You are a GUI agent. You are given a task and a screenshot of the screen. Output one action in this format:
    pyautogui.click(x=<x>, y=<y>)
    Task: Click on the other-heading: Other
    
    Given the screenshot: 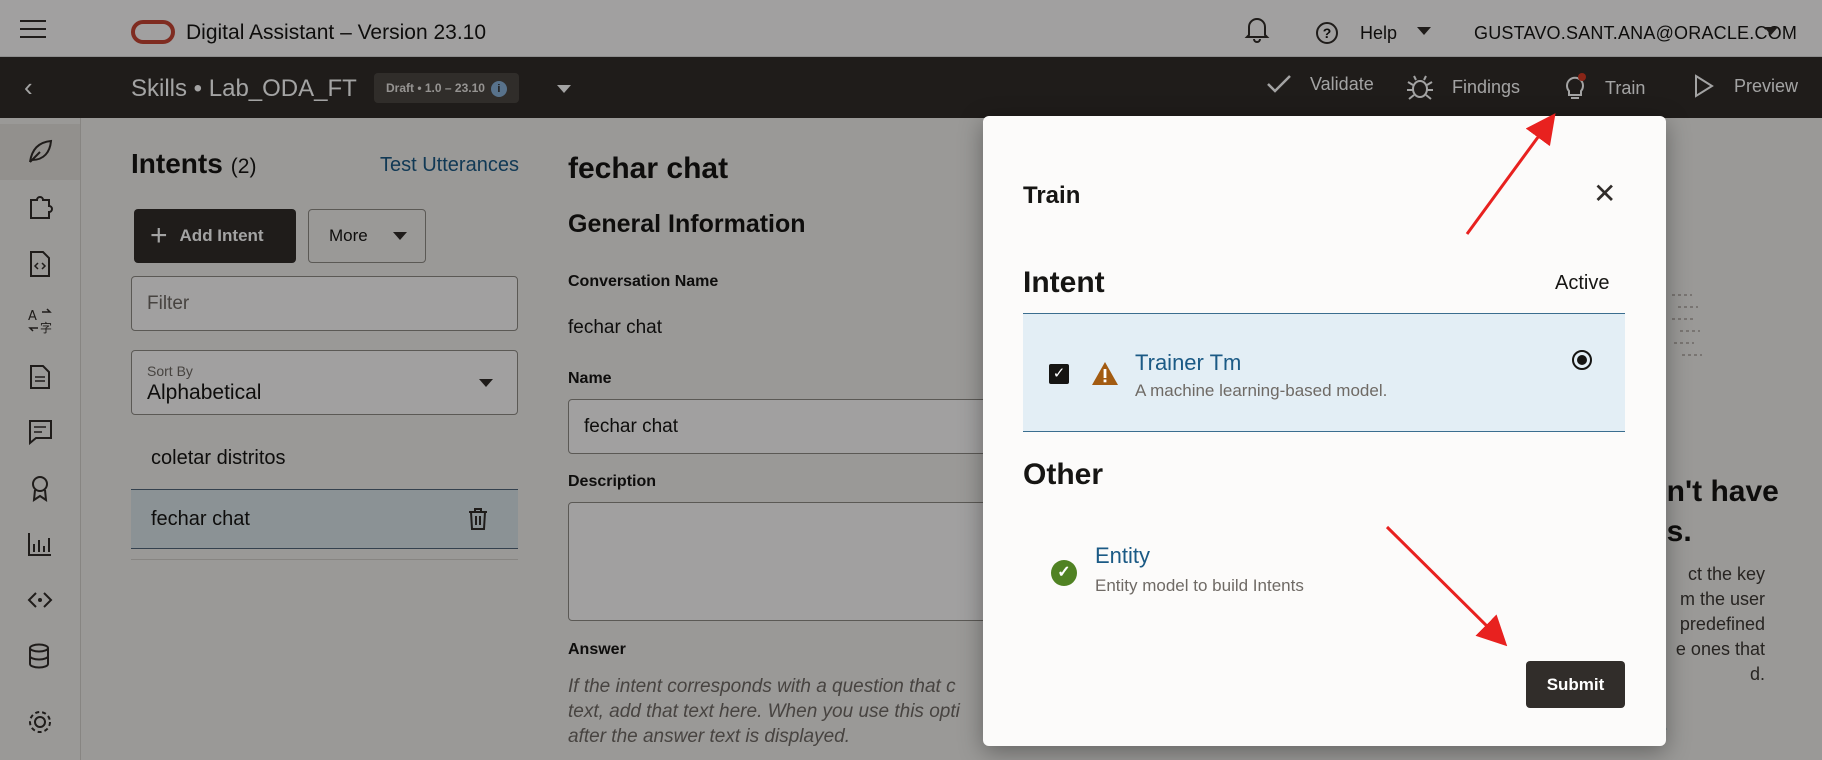 What is the action you would take?
    pyautogui.click(x=1063, y=474)
    